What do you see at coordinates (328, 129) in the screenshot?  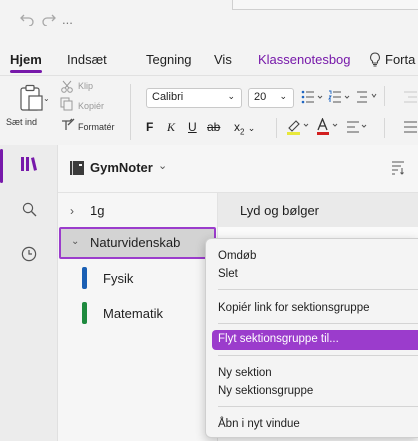 I see `font-color-icon` at bounding box center [328, 129].